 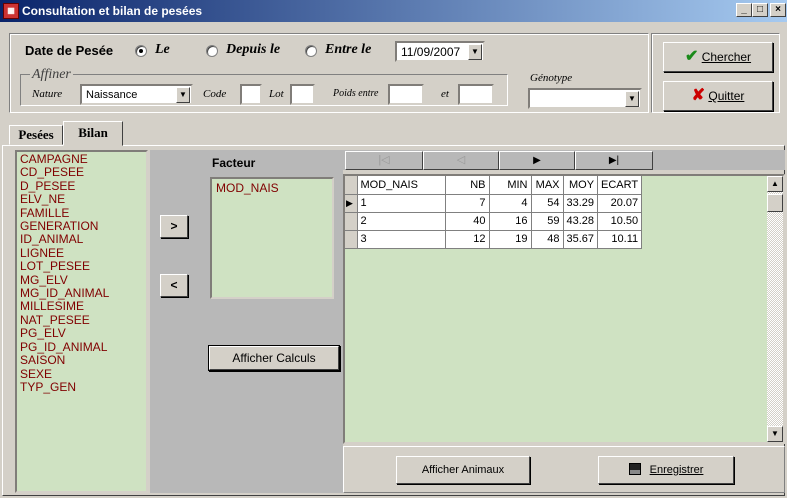 I want to click on grid-scrollbar: ▲ ▼, so click(x=775, y=309).